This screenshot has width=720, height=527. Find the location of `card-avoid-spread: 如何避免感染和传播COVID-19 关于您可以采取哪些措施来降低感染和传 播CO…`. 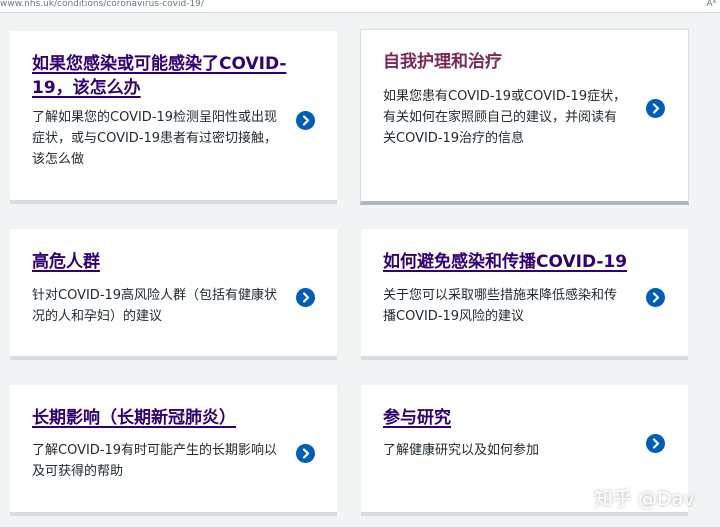

card-avoid-spread: 如何避免感染和传播COVID-19 关于您可以采取哪些措施来降低感染和传 播CO… is located at coordinates (524, 294).